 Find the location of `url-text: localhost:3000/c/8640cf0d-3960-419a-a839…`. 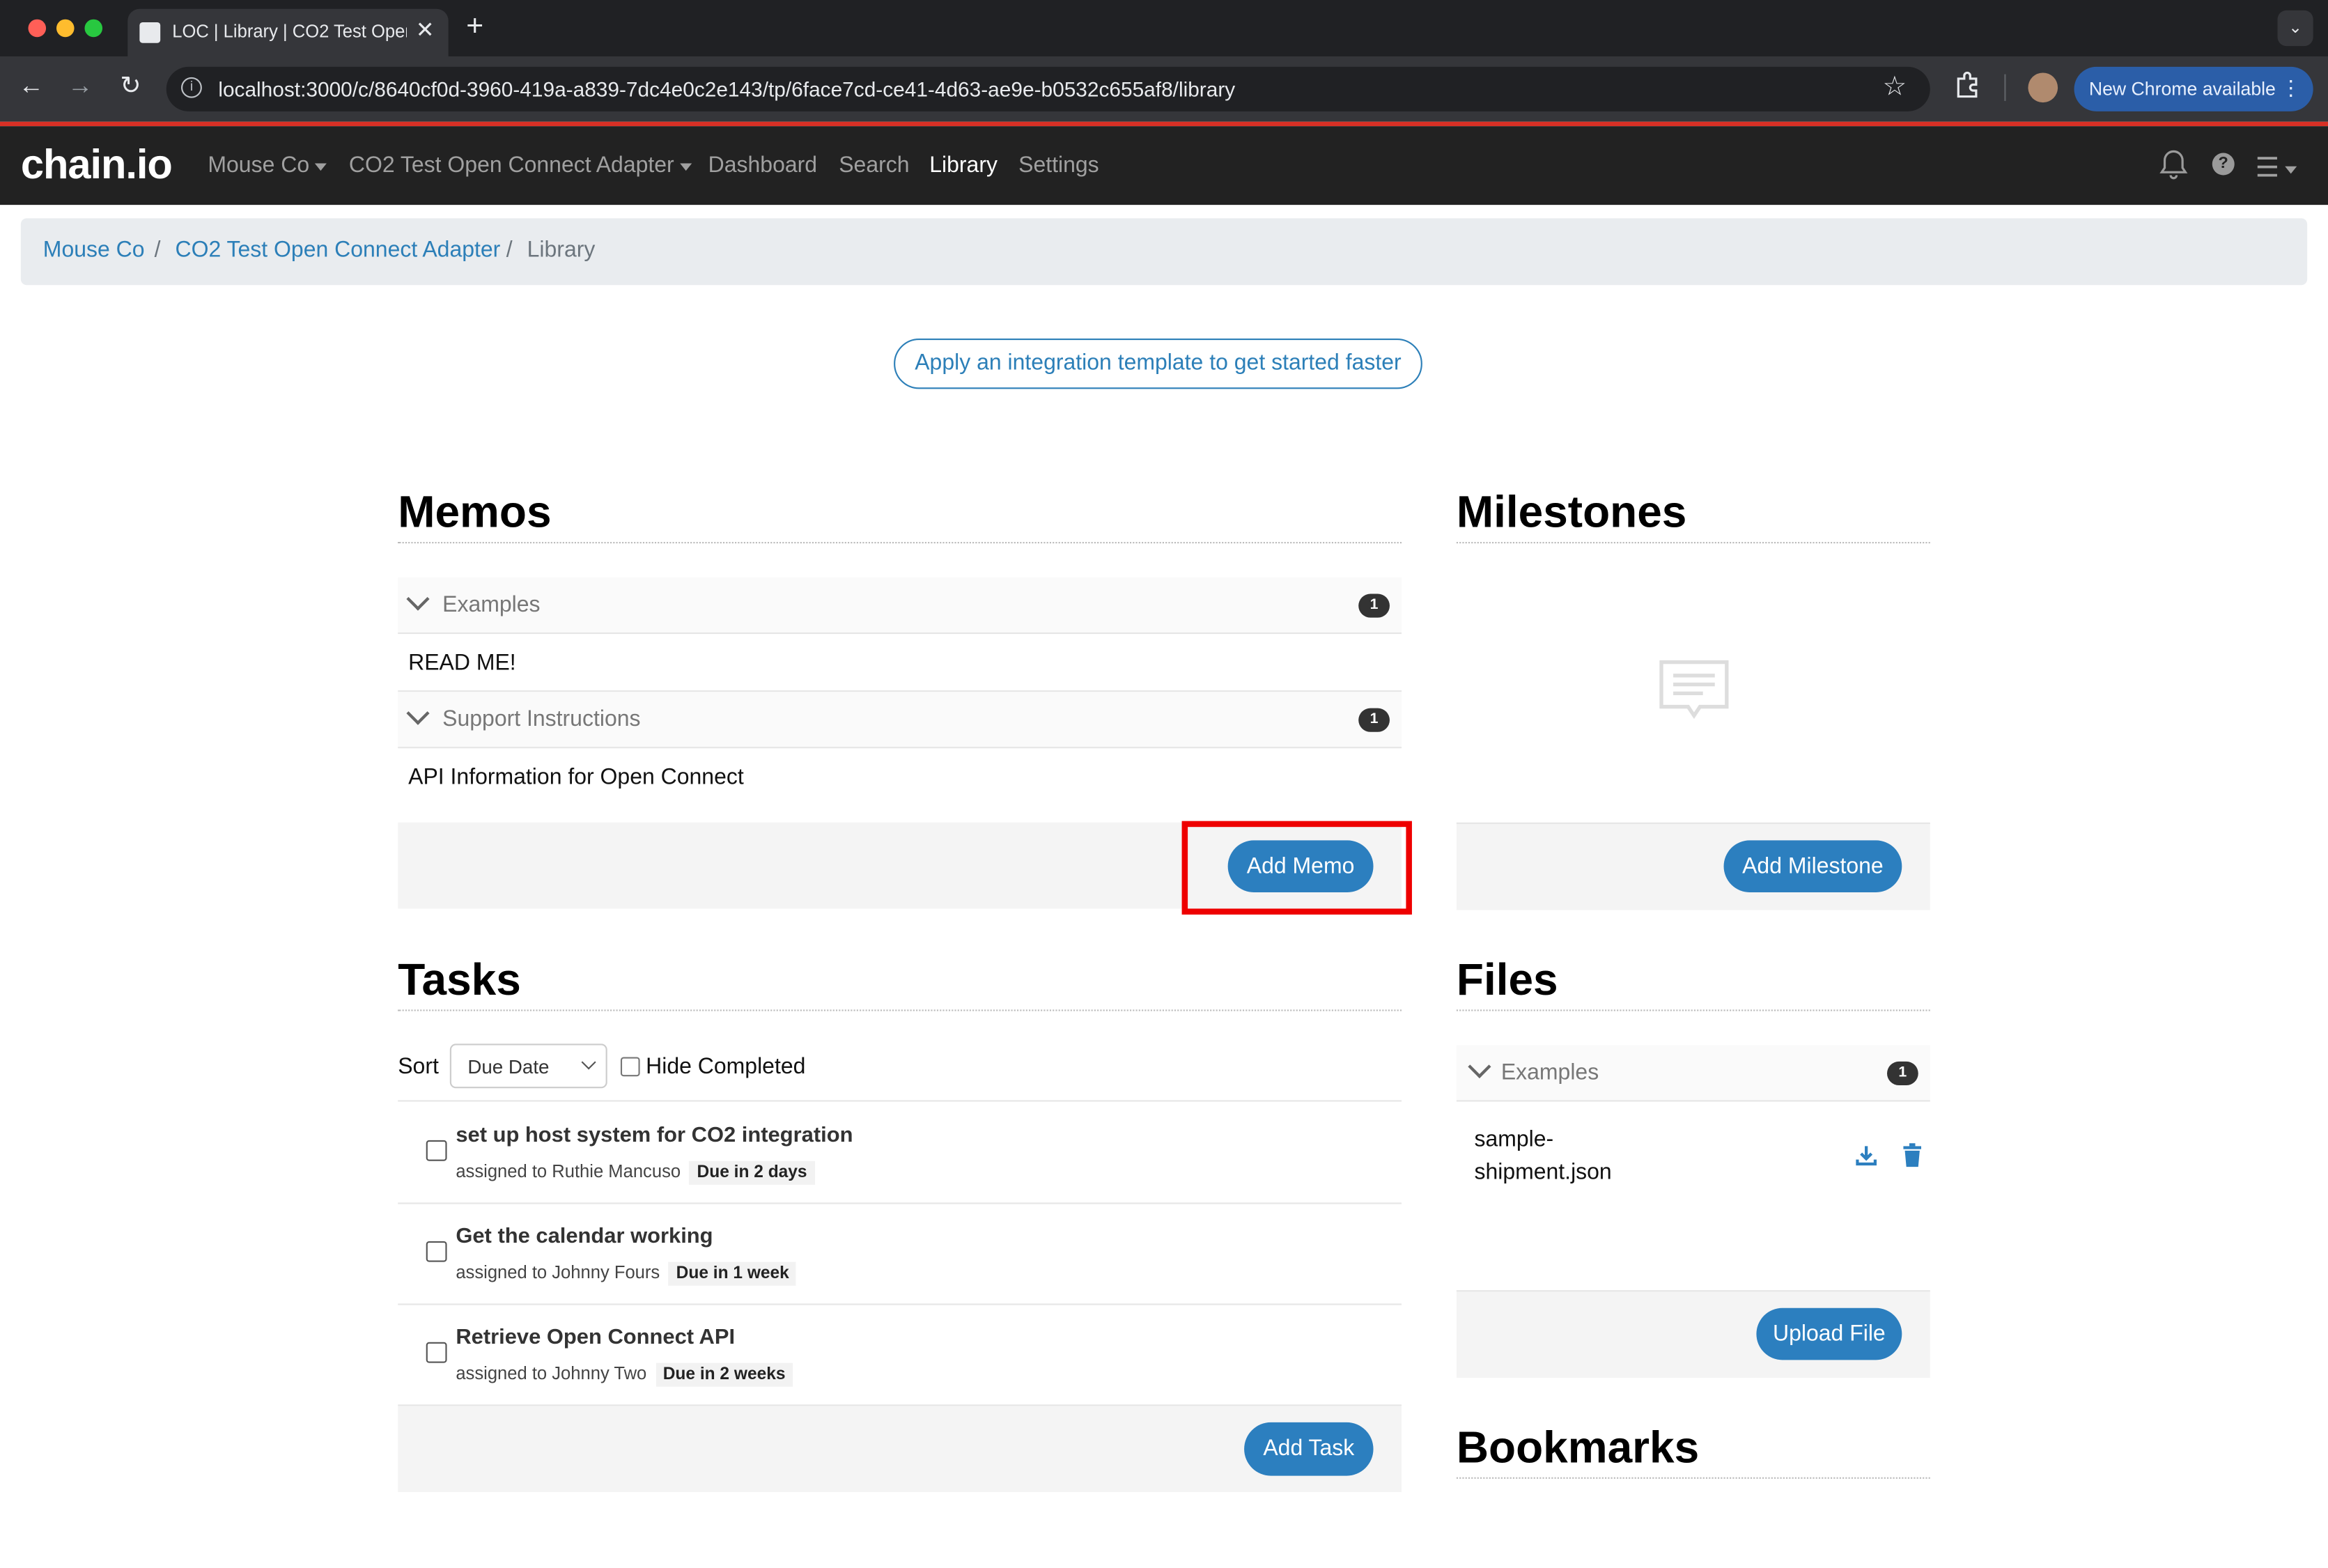

url-text: localhost:3000/c/8640cf0d-3960-419a-a839… is located at coordinates (726, 89).